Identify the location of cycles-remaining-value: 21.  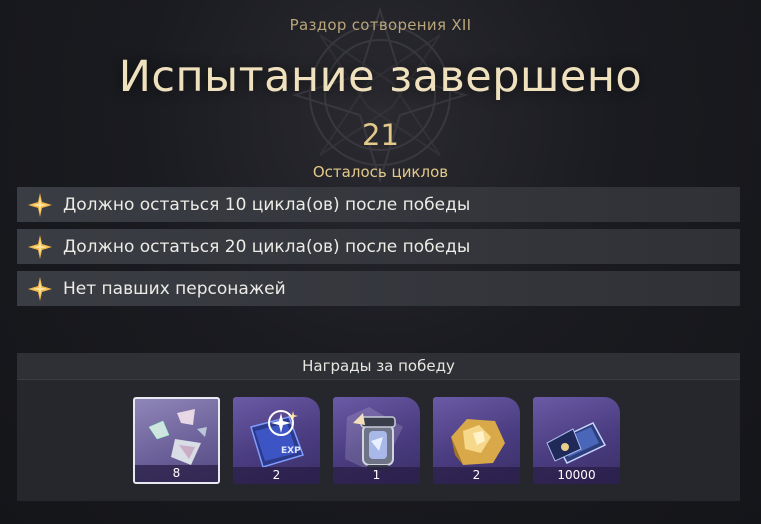
(380, 135).